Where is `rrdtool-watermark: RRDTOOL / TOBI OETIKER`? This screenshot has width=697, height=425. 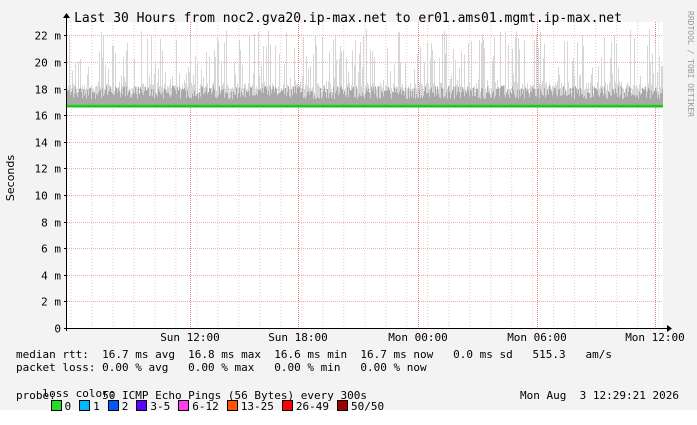 rrdtool-watermark: RRDTOOL / TOBI OETIKER is located at coordinates (690, 64).